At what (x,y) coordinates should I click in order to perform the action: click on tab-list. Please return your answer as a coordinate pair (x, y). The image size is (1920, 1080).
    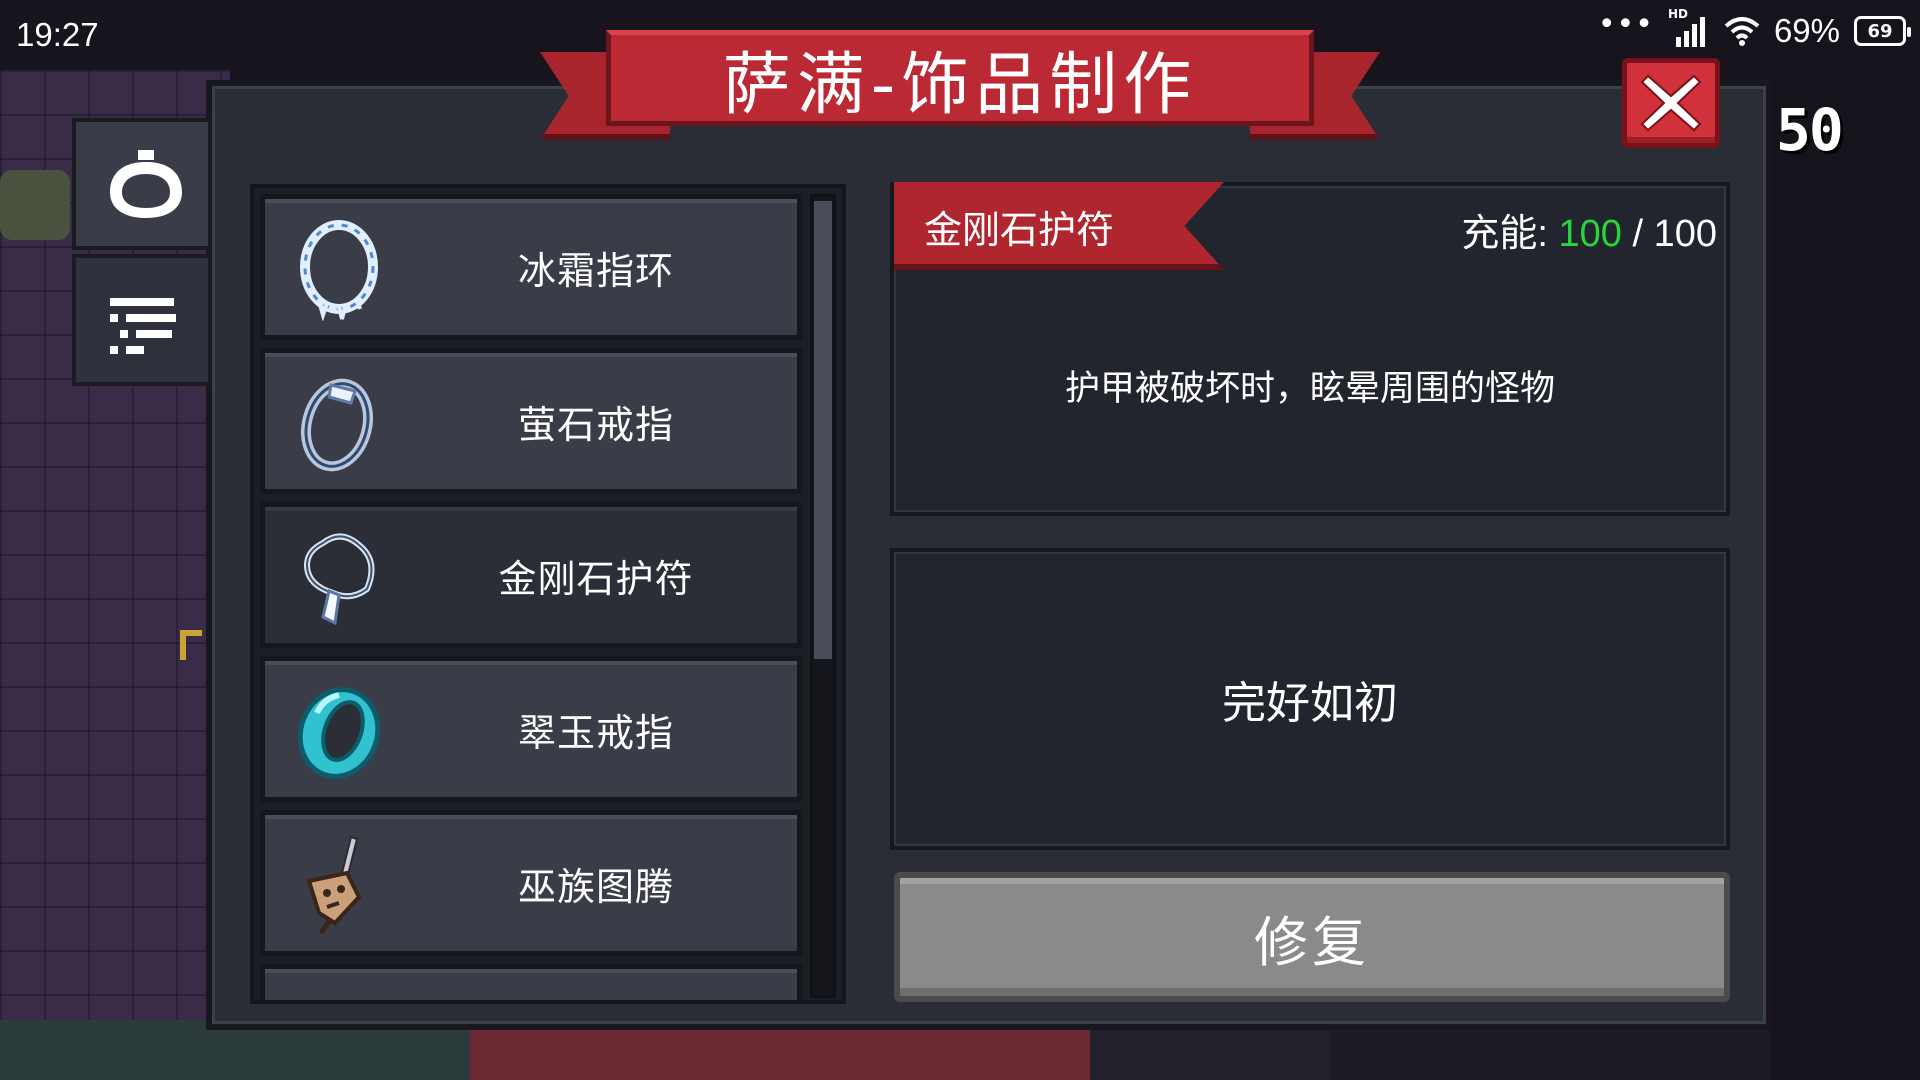
    Looking at the image, I should click on (142, 320).